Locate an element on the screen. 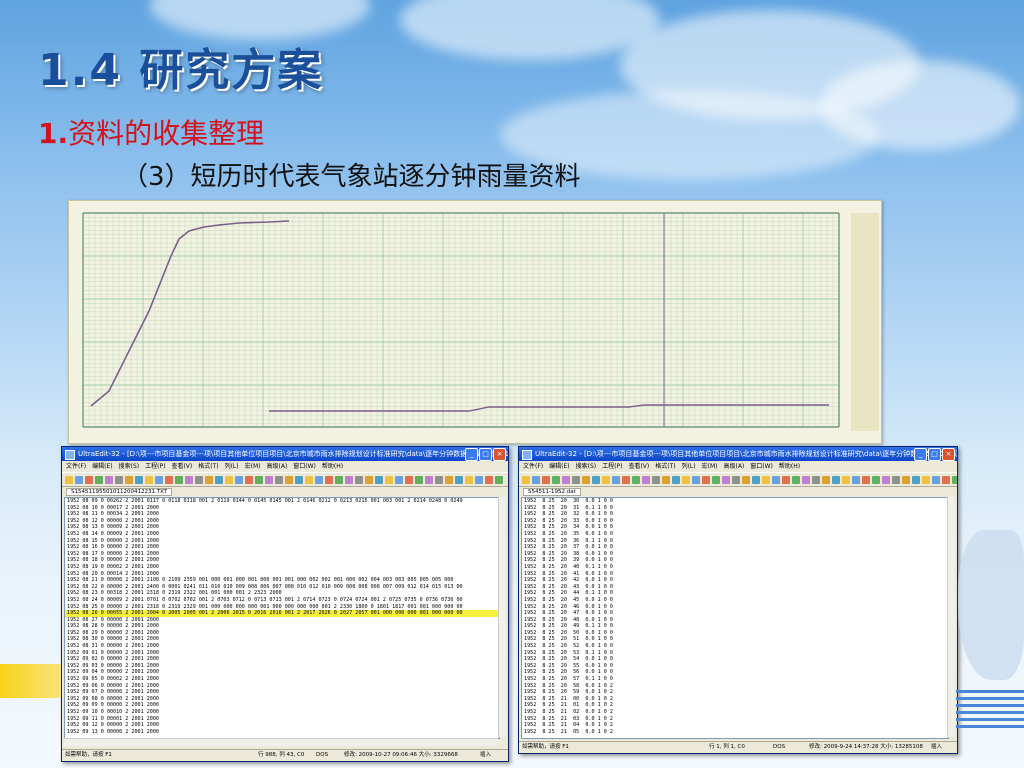 The image size is (1024, 768). text-line: 1952 8 25 20 45 0.0 1 0 0 is located at coordinates (735, 600).